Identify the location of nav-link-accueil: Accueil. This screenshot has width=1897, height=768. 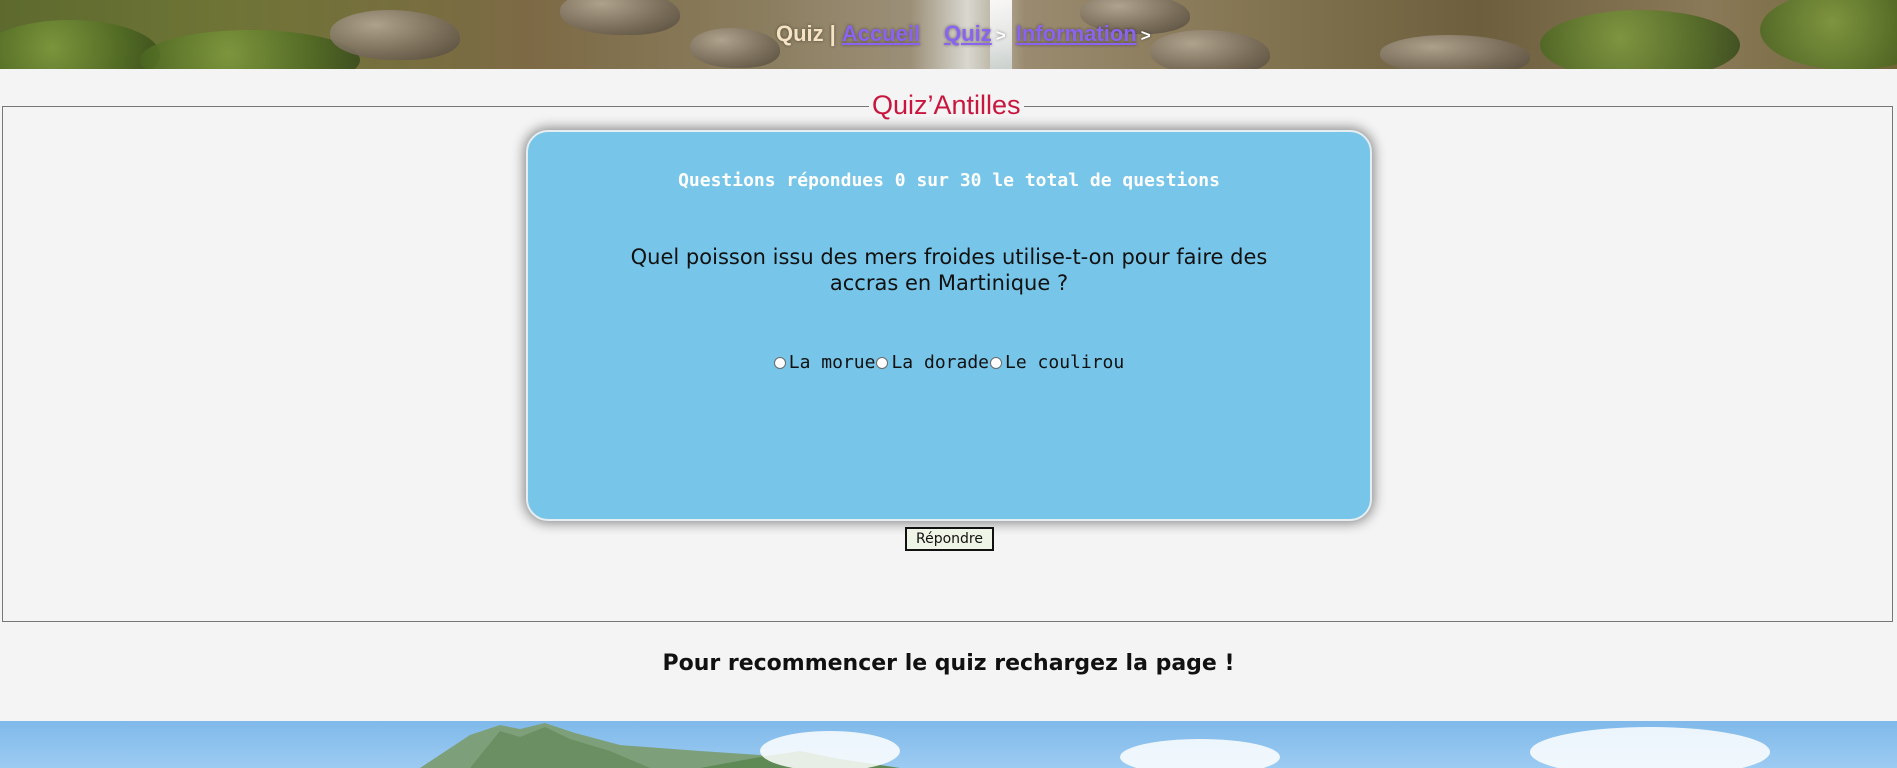
(881, 34).